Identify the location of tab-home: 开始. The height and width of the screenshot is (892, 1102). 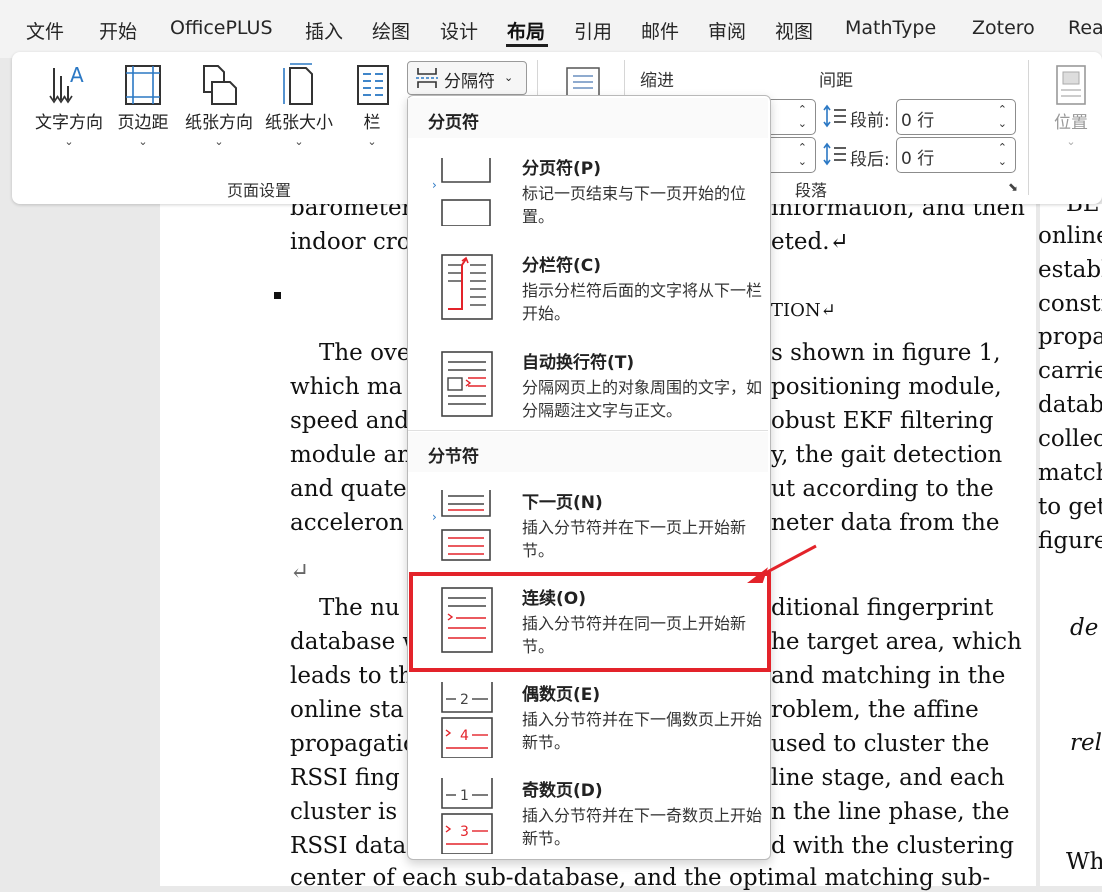
(118, 30).